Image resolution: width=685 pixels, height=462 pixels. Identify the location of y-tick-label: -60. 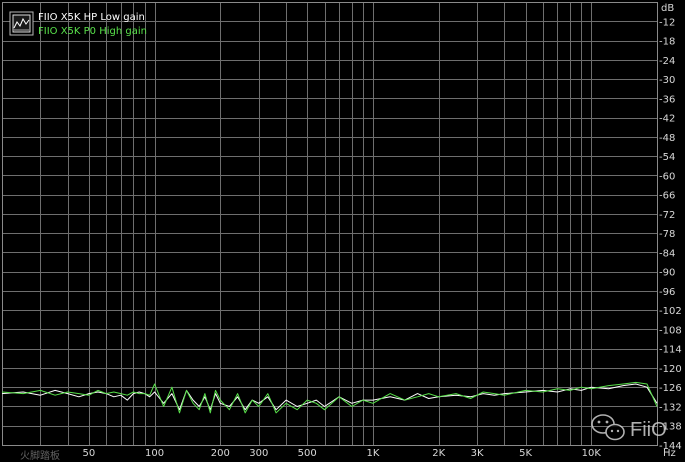
(667, 176).